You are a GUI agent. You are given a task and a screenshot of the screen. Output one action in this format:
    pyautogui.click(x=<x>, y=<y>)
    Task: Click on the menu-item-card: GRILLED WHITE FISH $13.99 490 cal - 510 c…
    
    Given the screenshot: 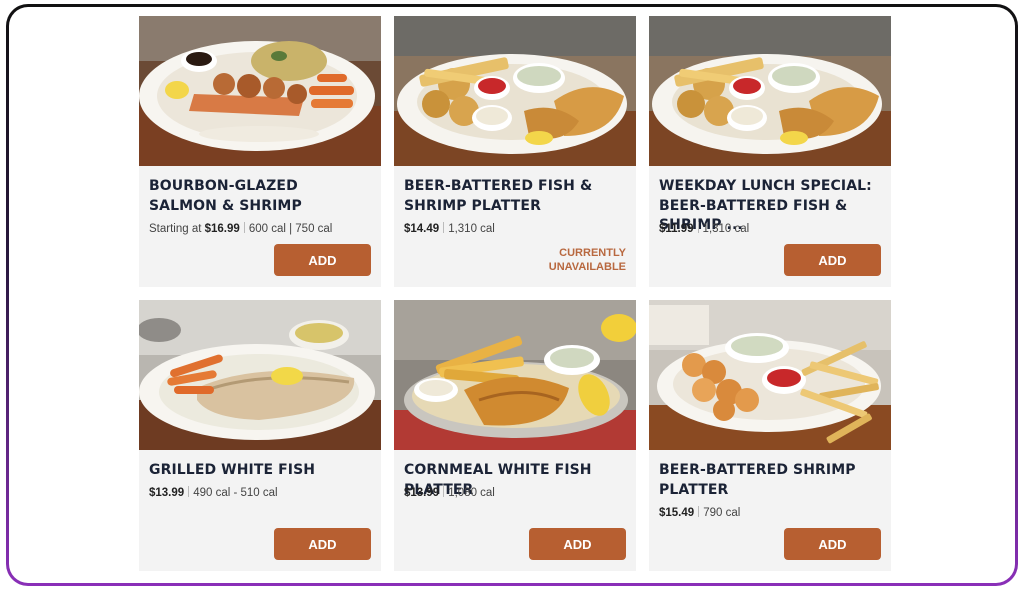 What is the action you would take?
    pyautogui.click(x=260, y=435)
    